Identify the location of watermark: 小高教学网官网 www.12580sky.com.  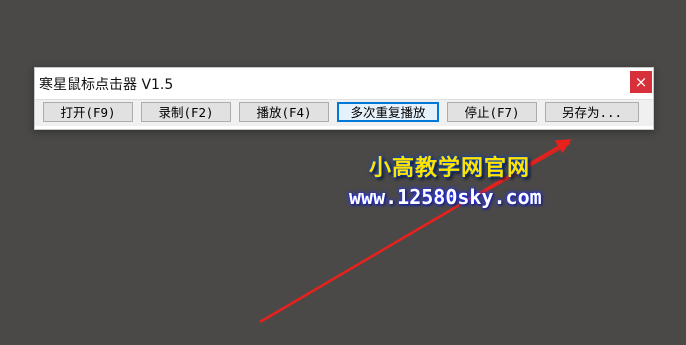
(454, 179).